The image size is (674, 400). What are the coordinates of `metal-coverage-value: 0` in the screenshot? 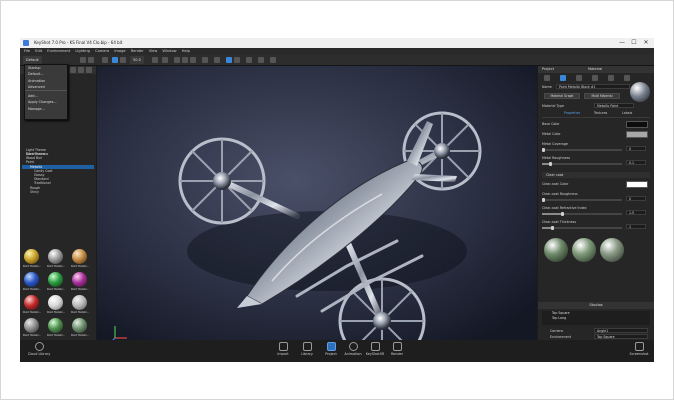 It's located at (636, 148).